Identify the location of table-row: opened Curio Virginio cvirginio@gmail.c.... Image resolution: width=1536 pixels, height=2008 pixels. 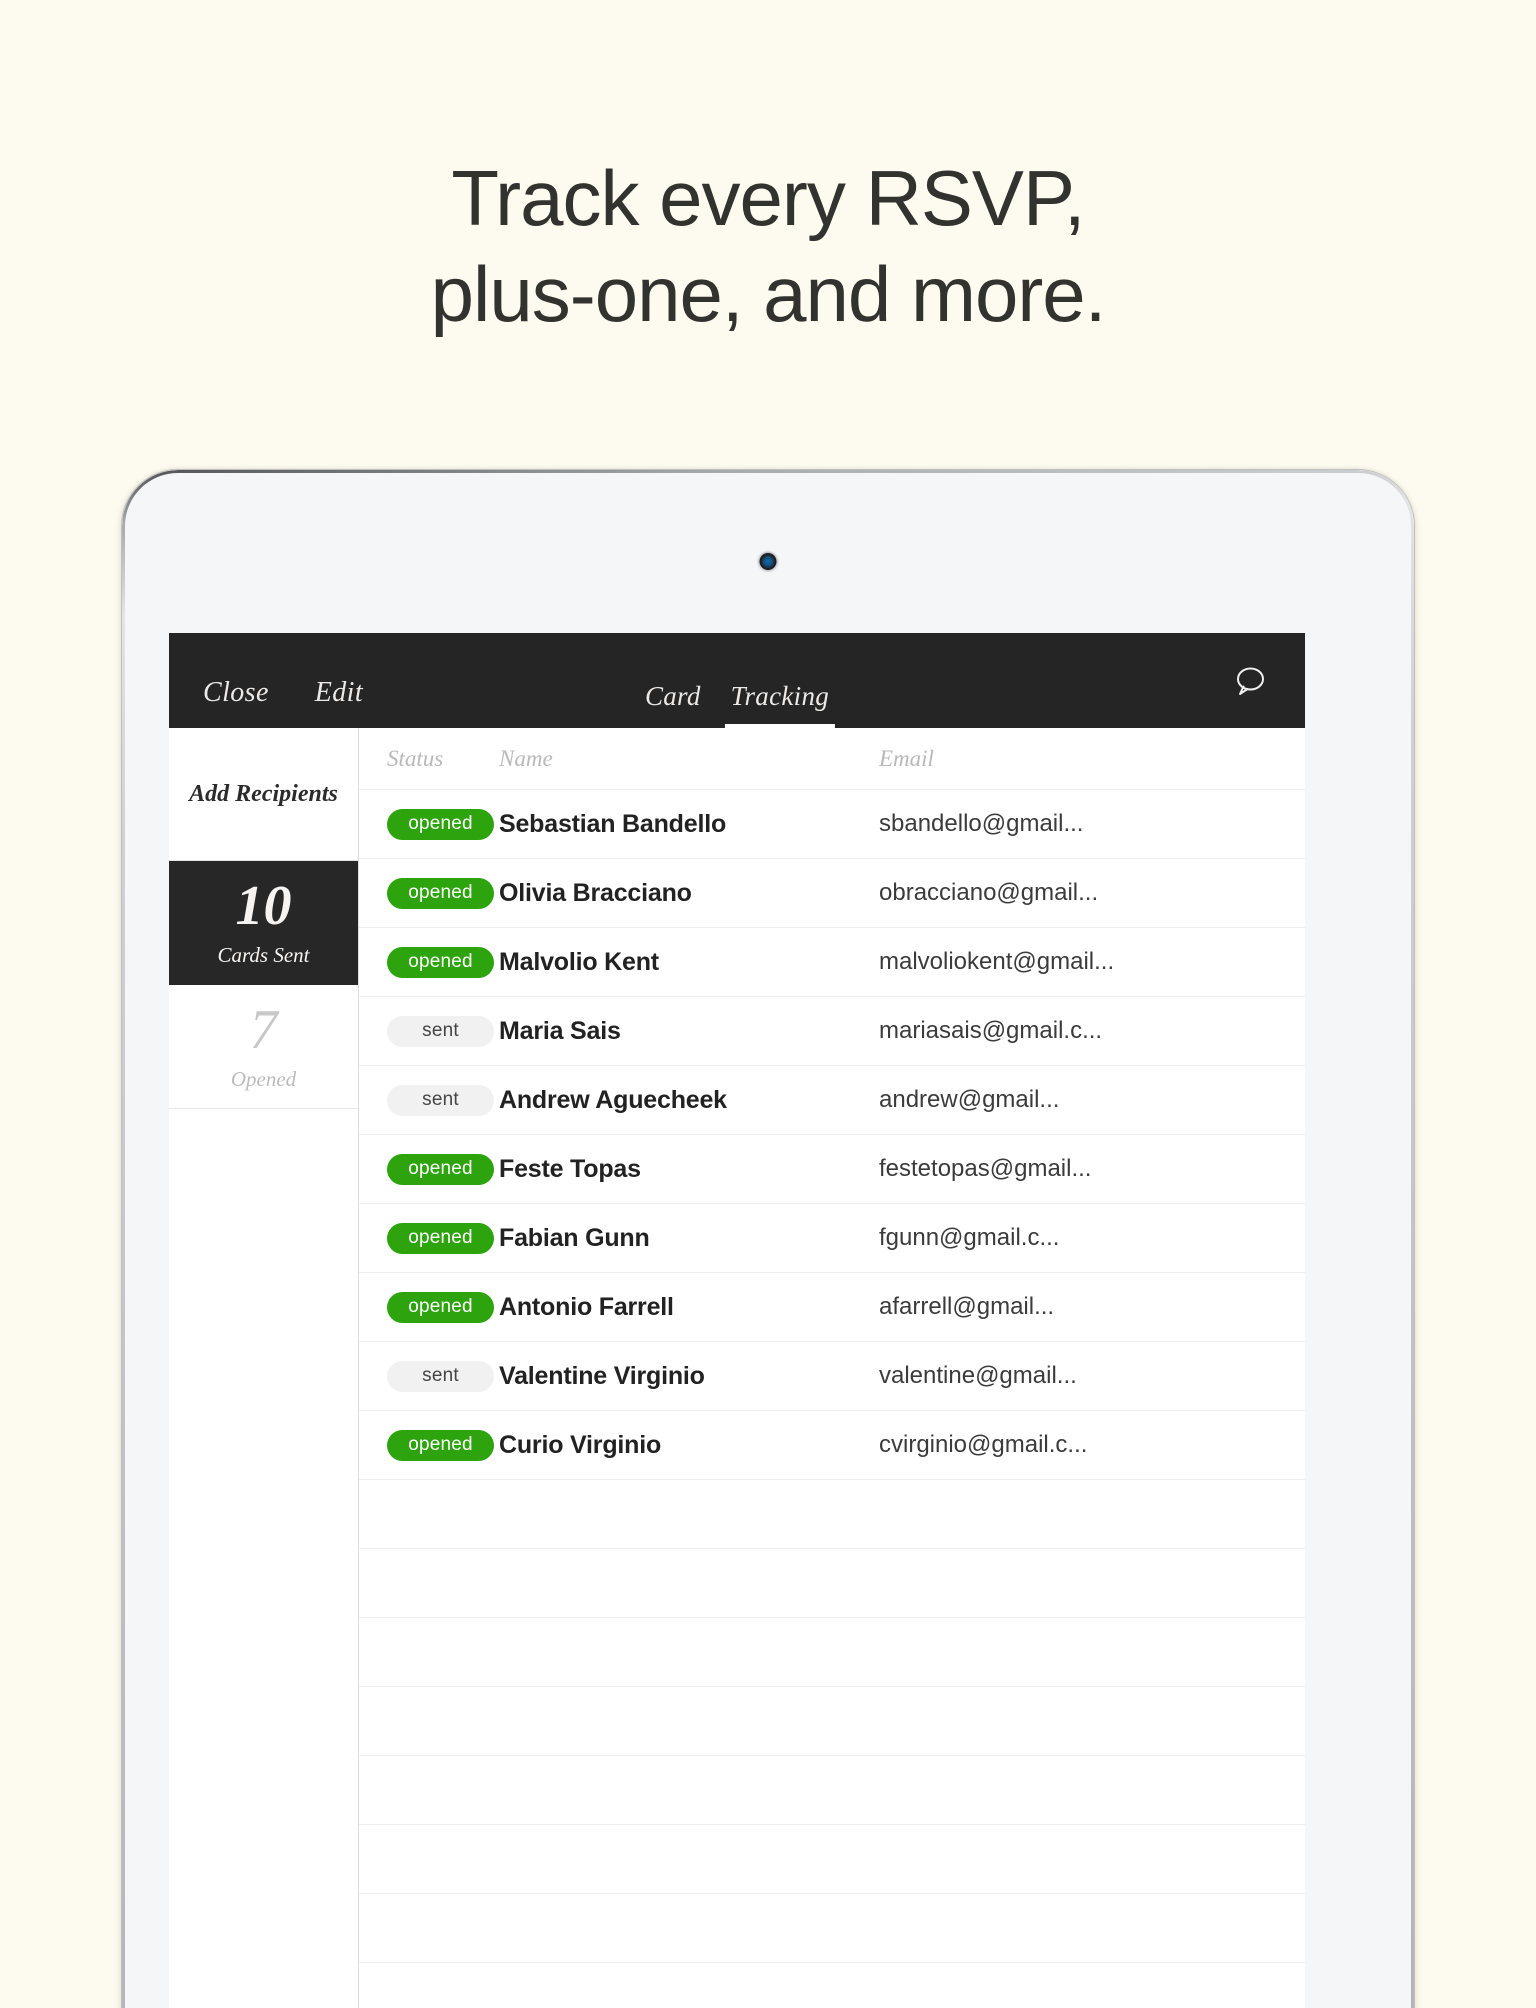
(832, 1445).